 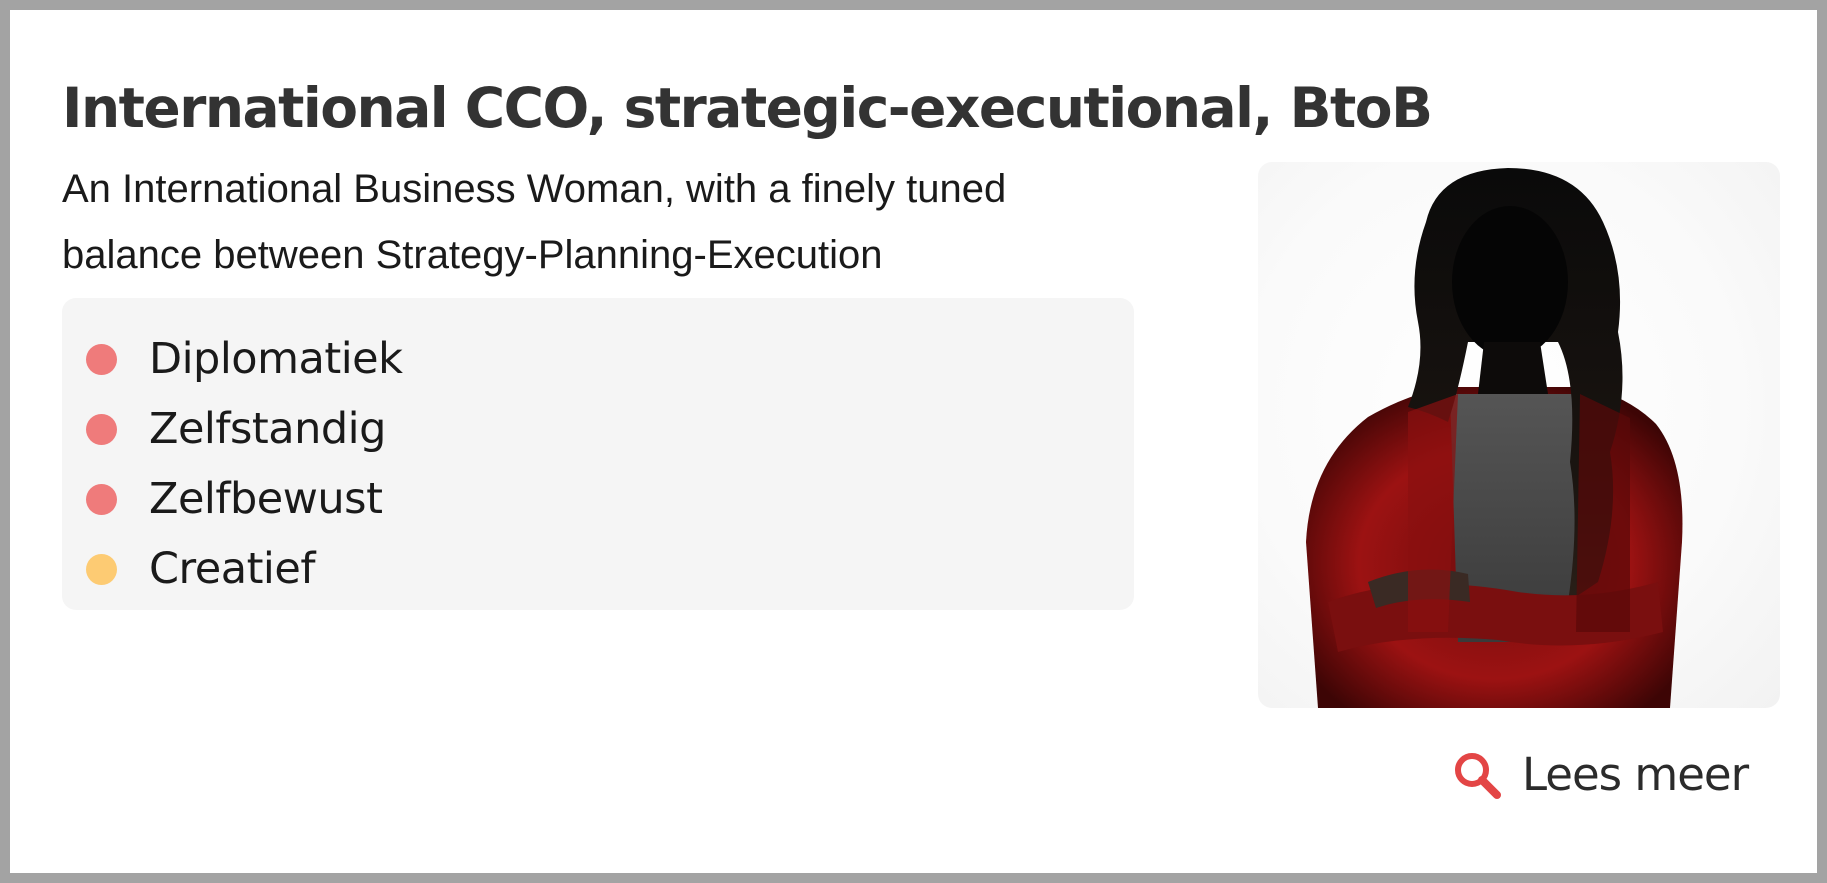 I want to click on search-icon, so click(x=1478, y=775).